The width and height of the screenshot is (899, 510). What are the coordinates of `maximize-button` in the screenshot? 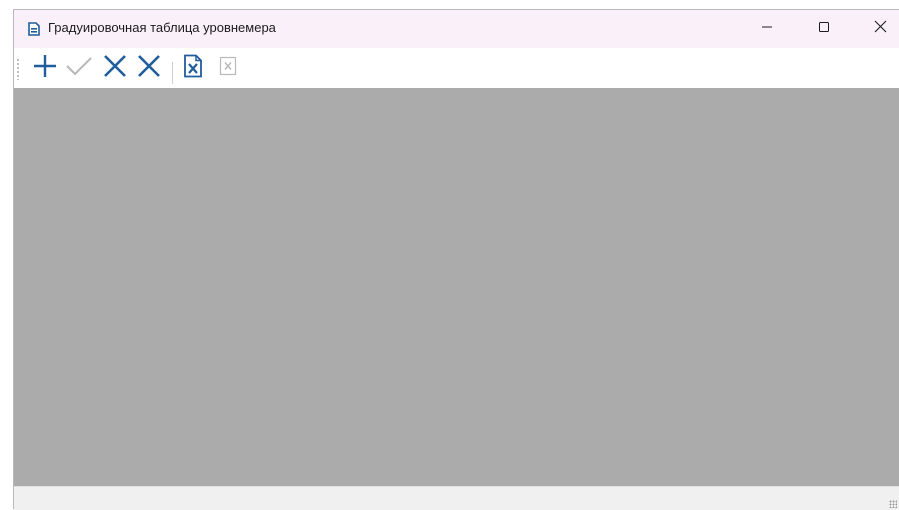 It's located at (824, 29).